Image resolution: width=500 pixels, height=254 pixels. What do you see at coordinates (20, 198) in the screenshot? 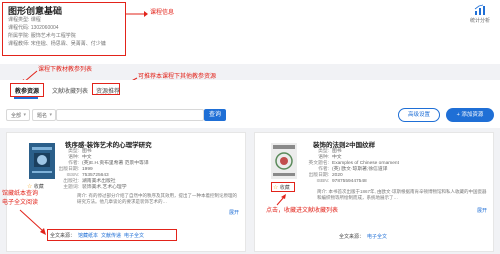
I see `annotation-fulltext: 馆藏纸本查询 电子全文阅读` at bounding box center [20, 198].